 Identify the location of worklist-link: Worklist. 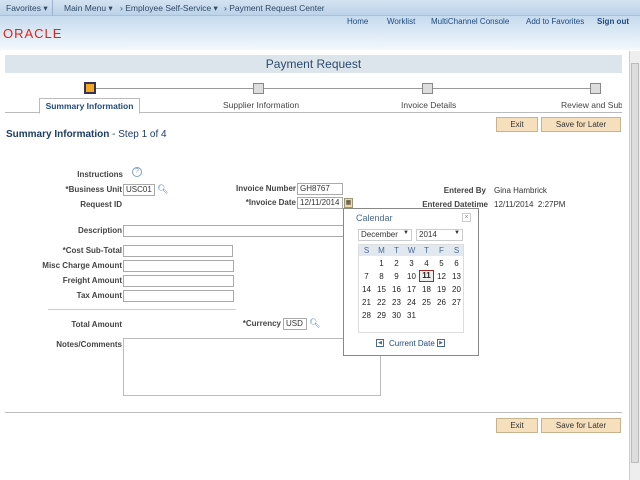
(401, 21).